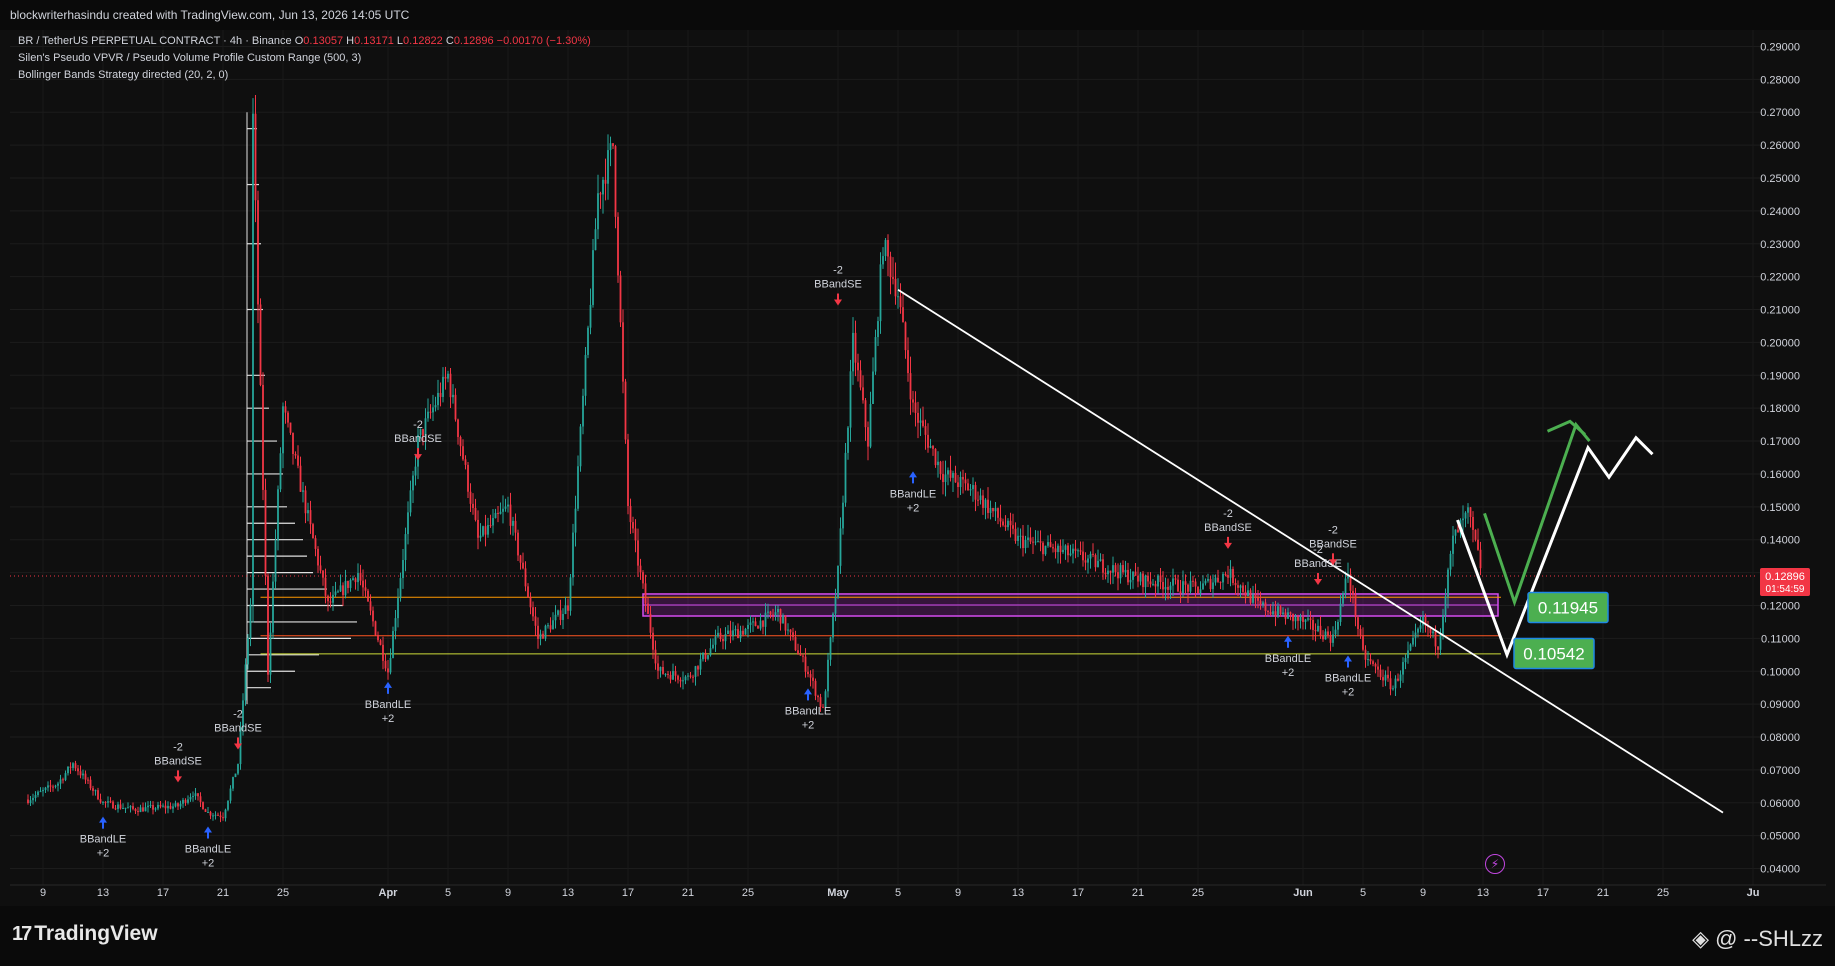 The width and height of the screenshot is (1835, 966). I want to click on y-tick-label: 0.07000, so click(1780, 771).